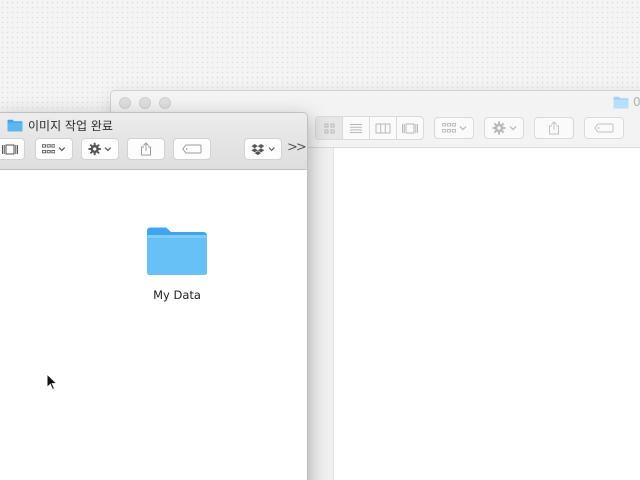 This screenshot has width=640, height=480. What do you see at coordinates (177, 295) in the screenshot?
I see `folder-item-label: My Data` at bounding box center [177, 295].